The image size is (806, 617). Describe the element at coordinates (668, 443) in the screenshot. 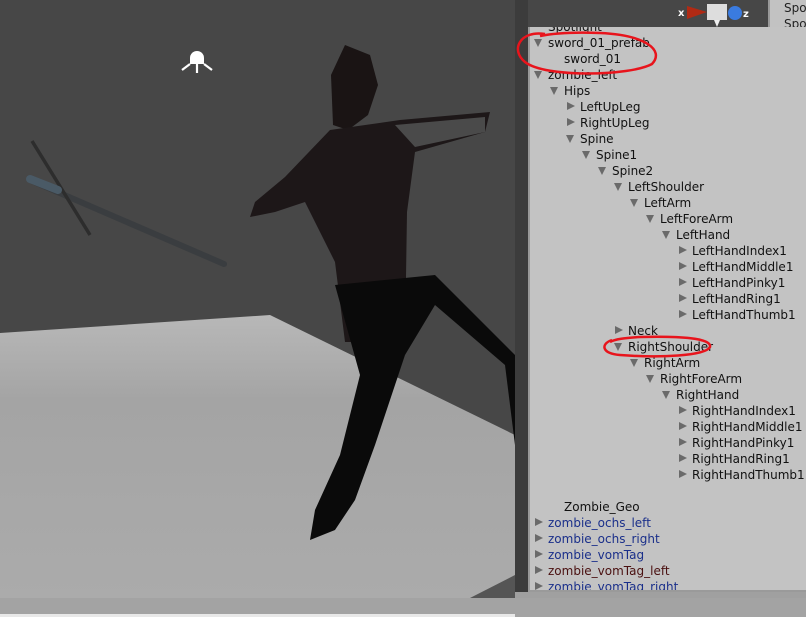

I see `hierarchy-item: RightHandPinky1` at that location.